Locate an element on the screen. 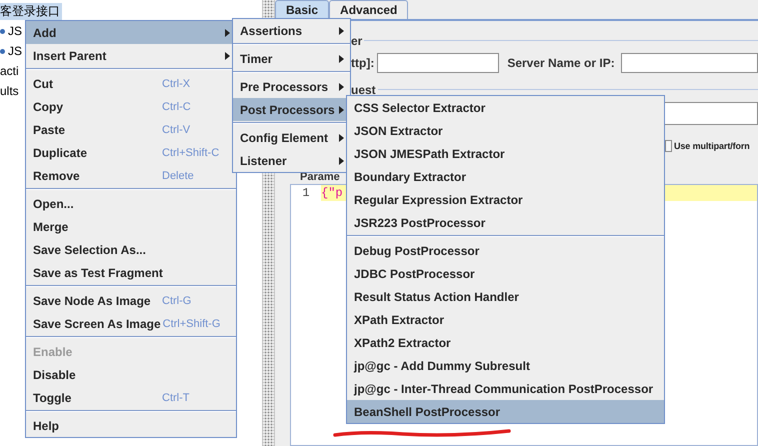 This screenshot has width=758, height=446. menu-item: XPath2 Extractor is located at coordinates (505, 342).